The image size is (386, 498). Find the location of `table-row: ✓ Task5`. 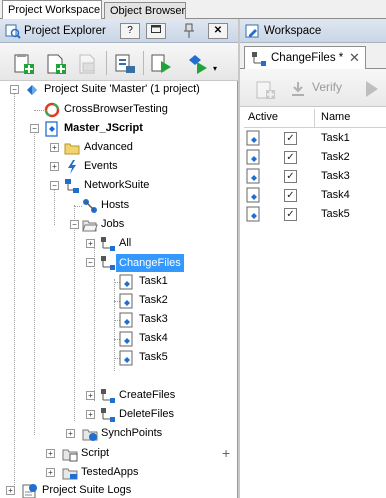

table-row: ✓ Task5 is located at coordinates (315, 214).